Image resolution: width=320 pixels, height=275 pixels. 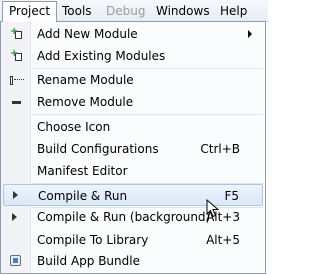 I want to click on menu-item-label: Compile & Run, so click(x=83, y=196).